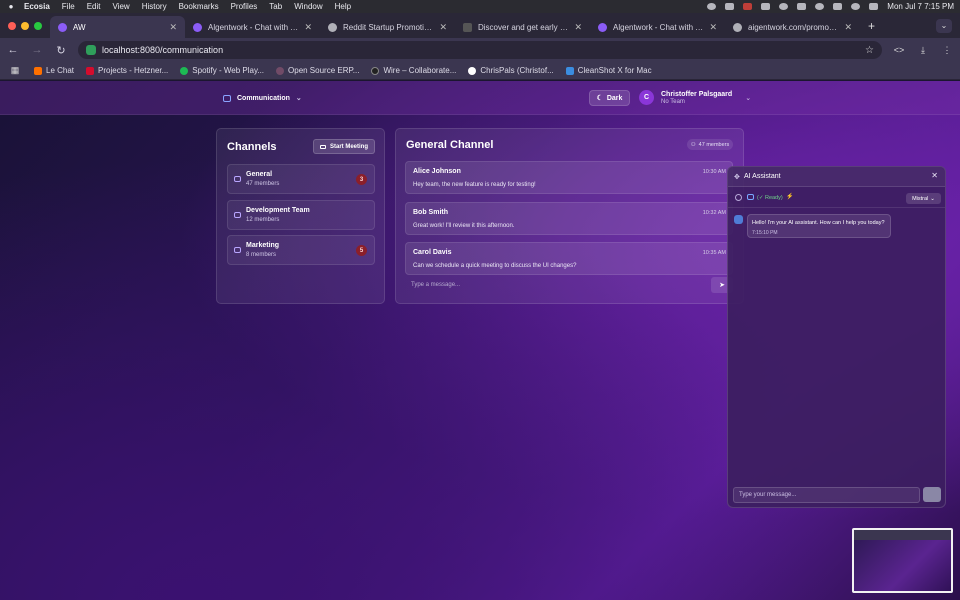 This screenshot has height=600, width=960. What do you see at coordinates (13, 50) in the screenshot?
I see `back-button: ←` at bounding box center [13, 50].